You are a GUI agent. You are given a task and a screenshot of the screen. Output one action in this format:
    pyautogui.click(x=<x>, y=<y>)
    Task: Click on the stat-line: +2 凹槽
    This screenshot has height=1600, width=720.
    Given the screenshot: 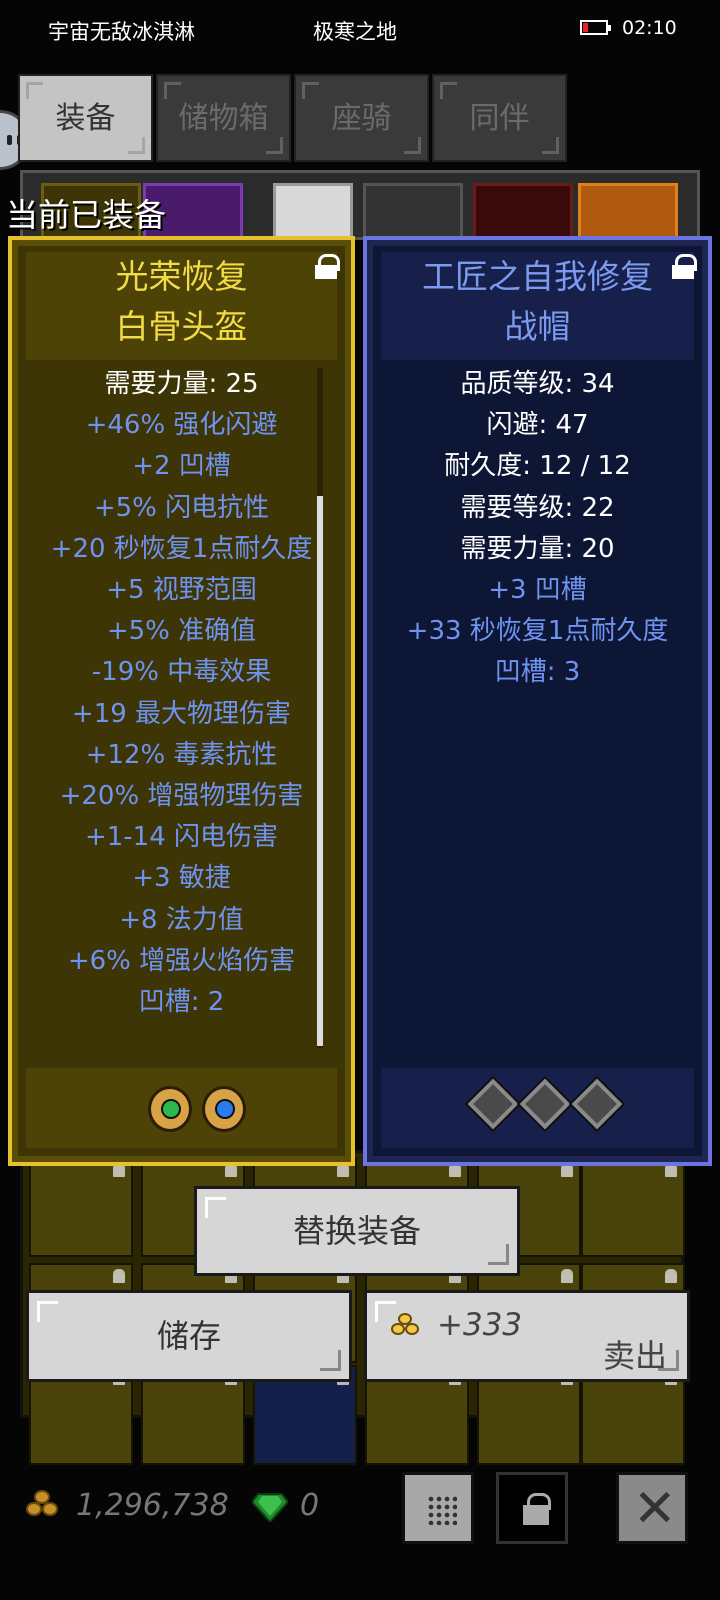 What is the action you would take?
    pyautogui.click(x=181, y=466)
    